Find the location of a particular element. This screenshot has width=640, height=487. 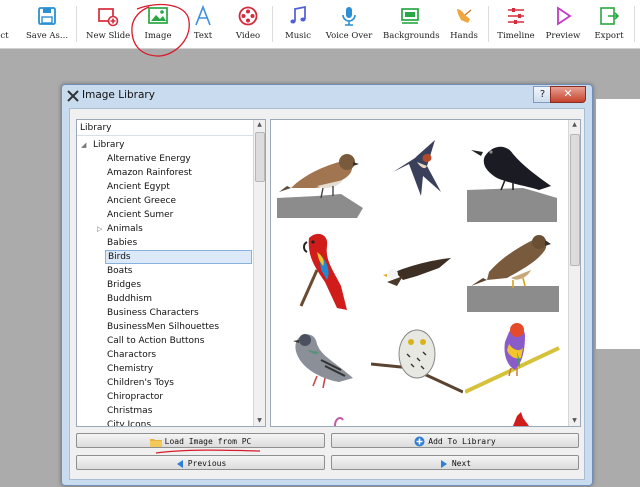

next-label: Next is located at coordinates (461, 463).